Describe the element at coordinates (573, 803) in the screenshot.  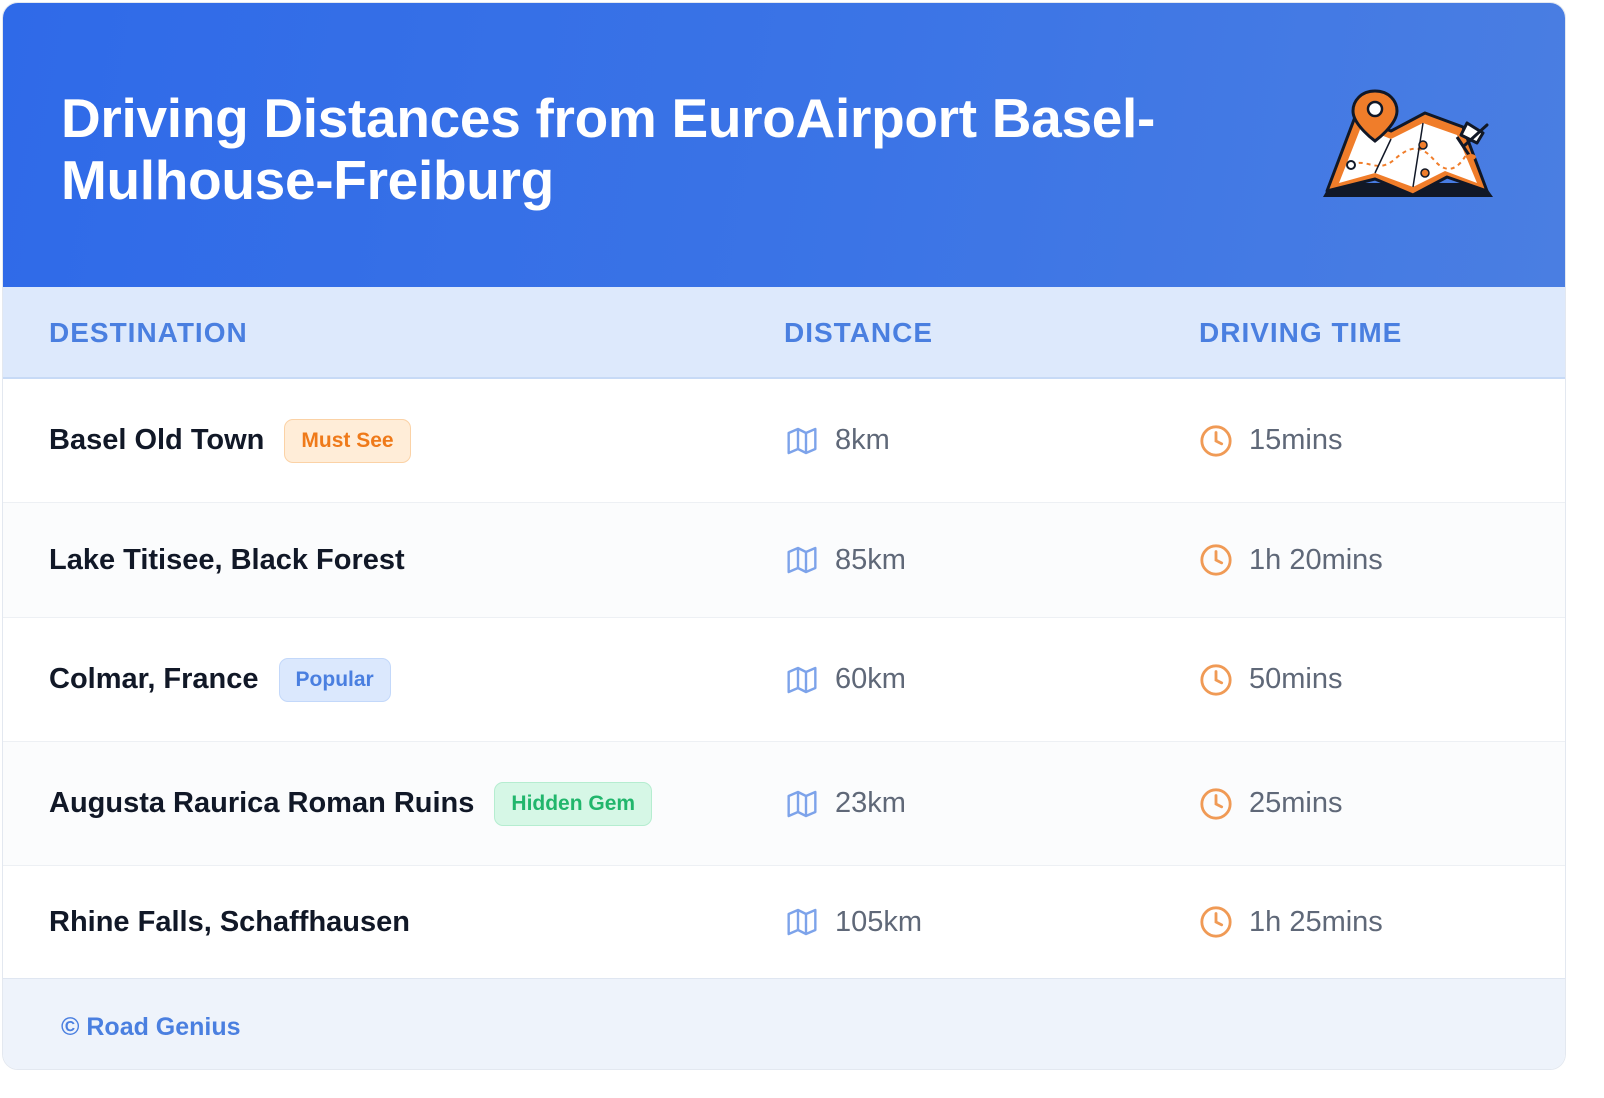
I see `hidden-gem-badge: Hidden Gem` at that location.